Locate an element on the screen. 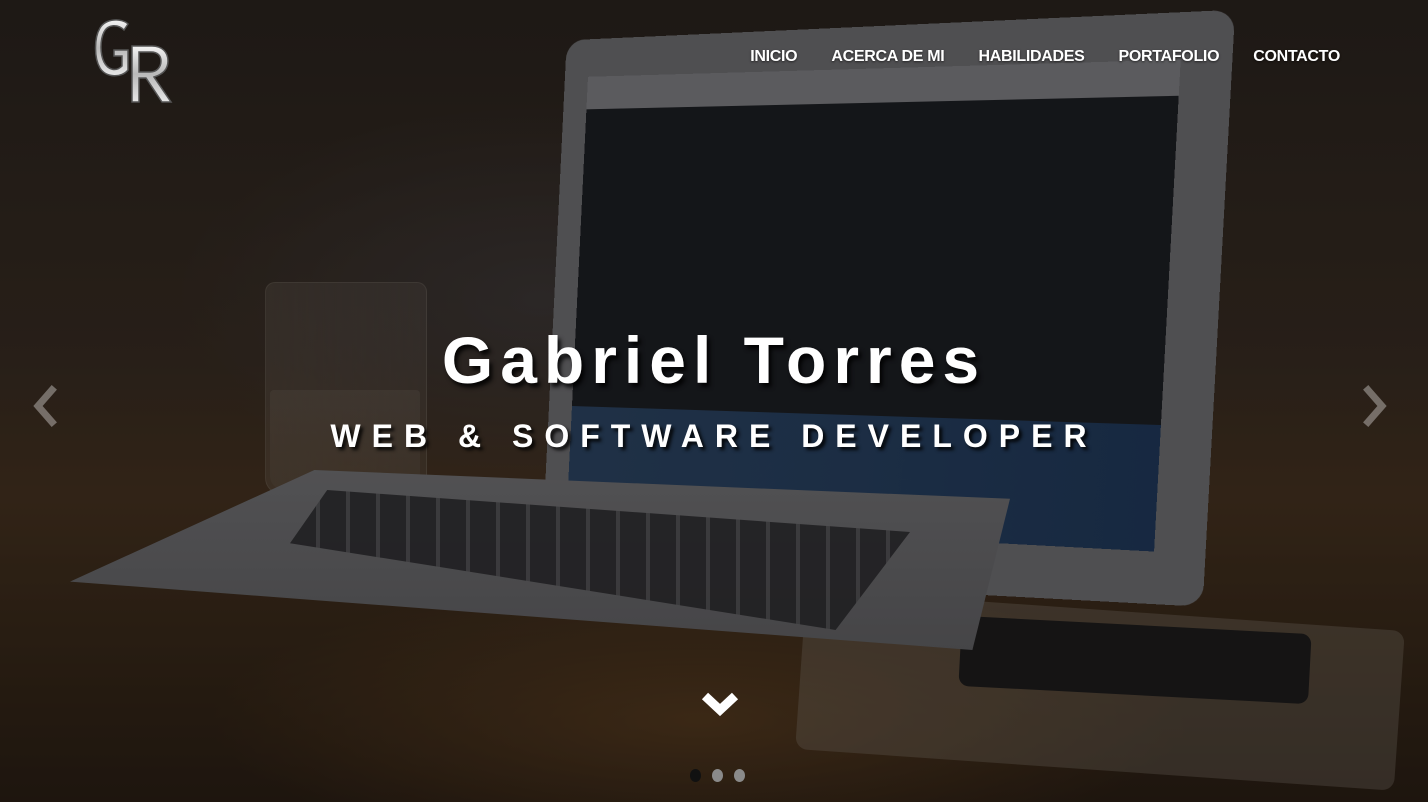  hero-title: Gabriel Torres is located at coordinates (714, 360).